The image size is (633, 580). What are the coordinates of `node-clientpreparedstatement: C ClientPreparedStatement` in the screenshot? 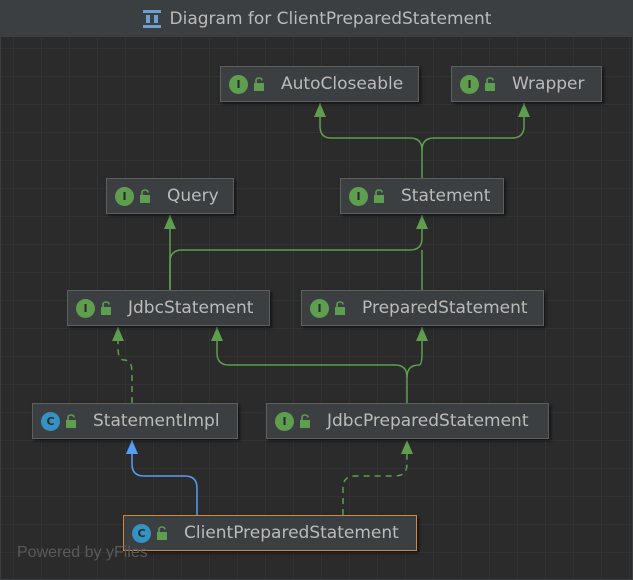 It's located at (270, 533).